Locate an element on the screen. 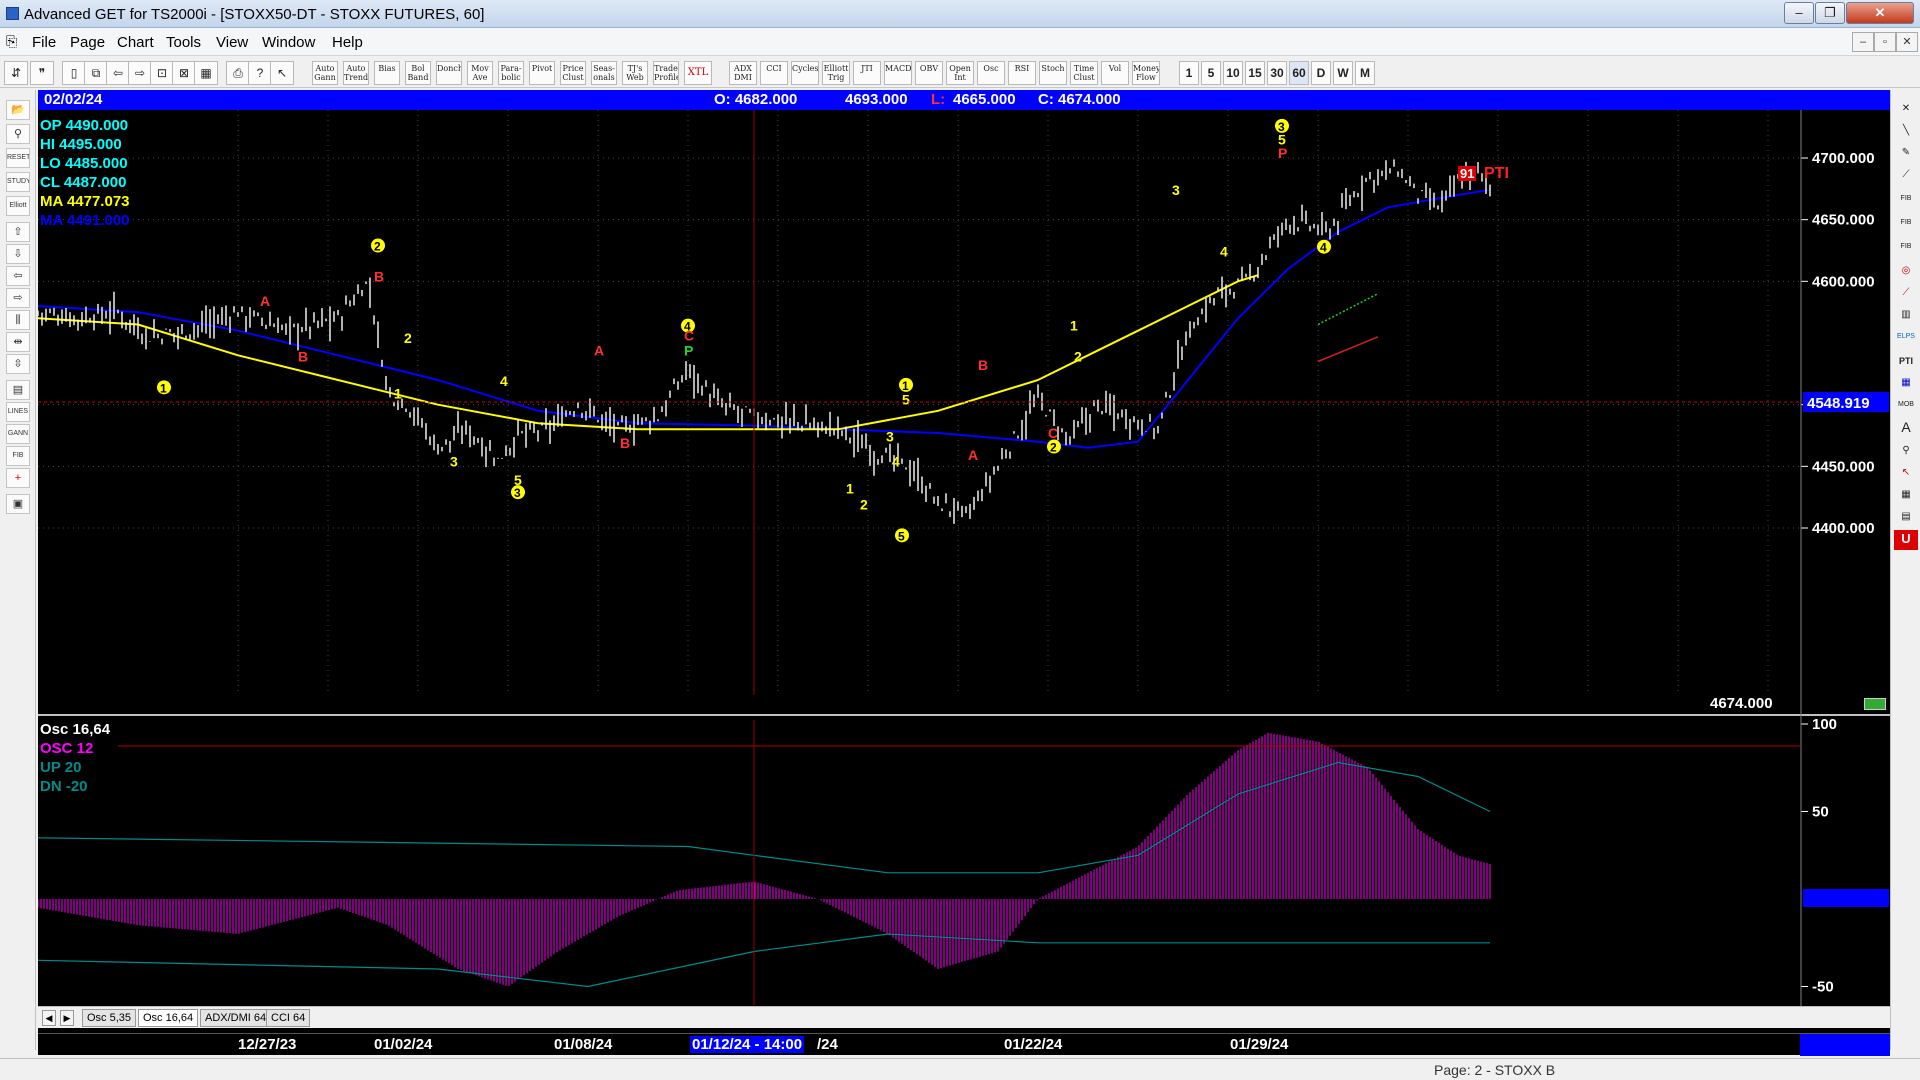 Image resolution: width=1920 pixels, height=1080 pixels. arrow-right-icon: ⇨ is located at coordinates (18, 298).